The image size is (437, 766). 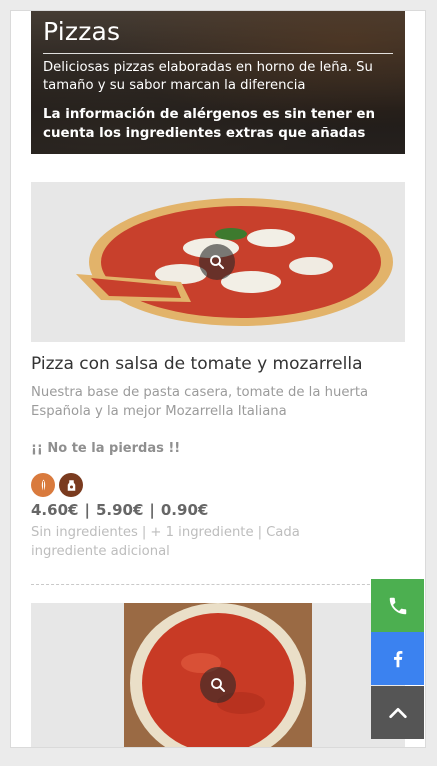 I want to click on phone-icon, so click(x=397, y=605).